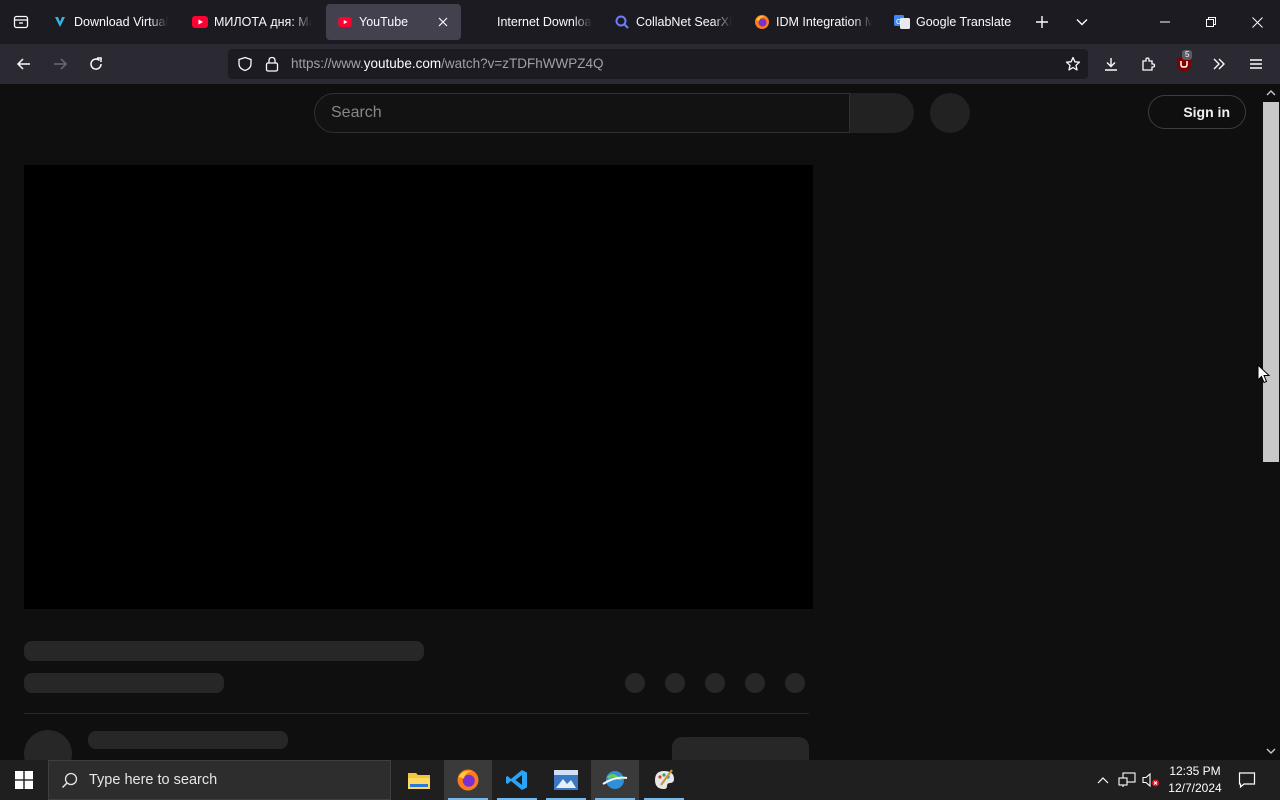 Image resolution: width=1280 pixels, height=800 pixels. I want to click on google-translate-icon: G, so click(902, 22).